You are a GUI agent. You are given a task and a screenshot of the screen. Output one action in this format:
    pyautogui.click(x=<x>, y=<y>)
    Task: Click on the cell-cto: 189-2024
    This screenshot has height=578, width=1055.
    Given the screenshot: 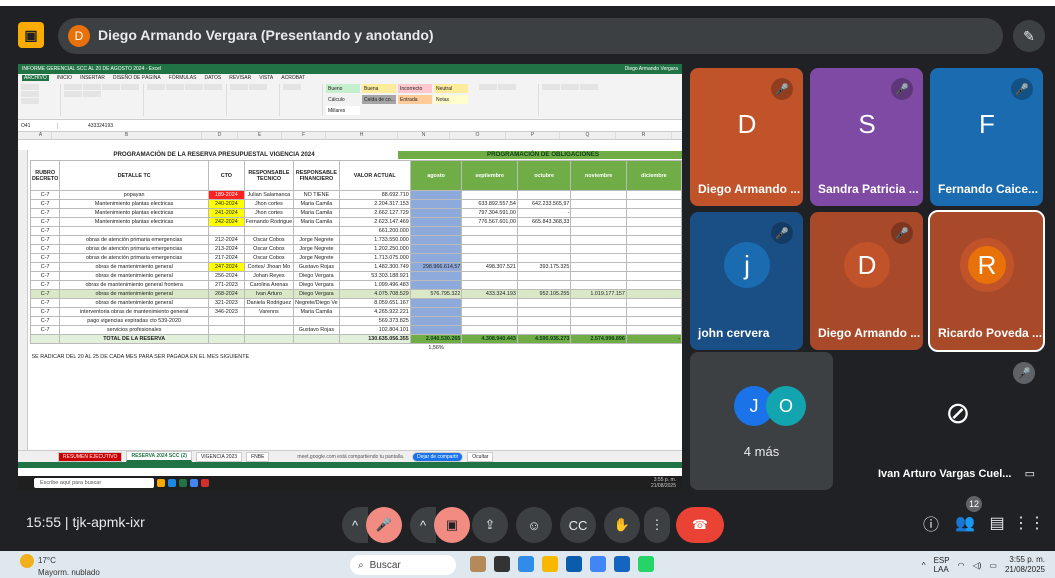 What is the action you would take?
    pyautogui.click(x=226, y=195)
    